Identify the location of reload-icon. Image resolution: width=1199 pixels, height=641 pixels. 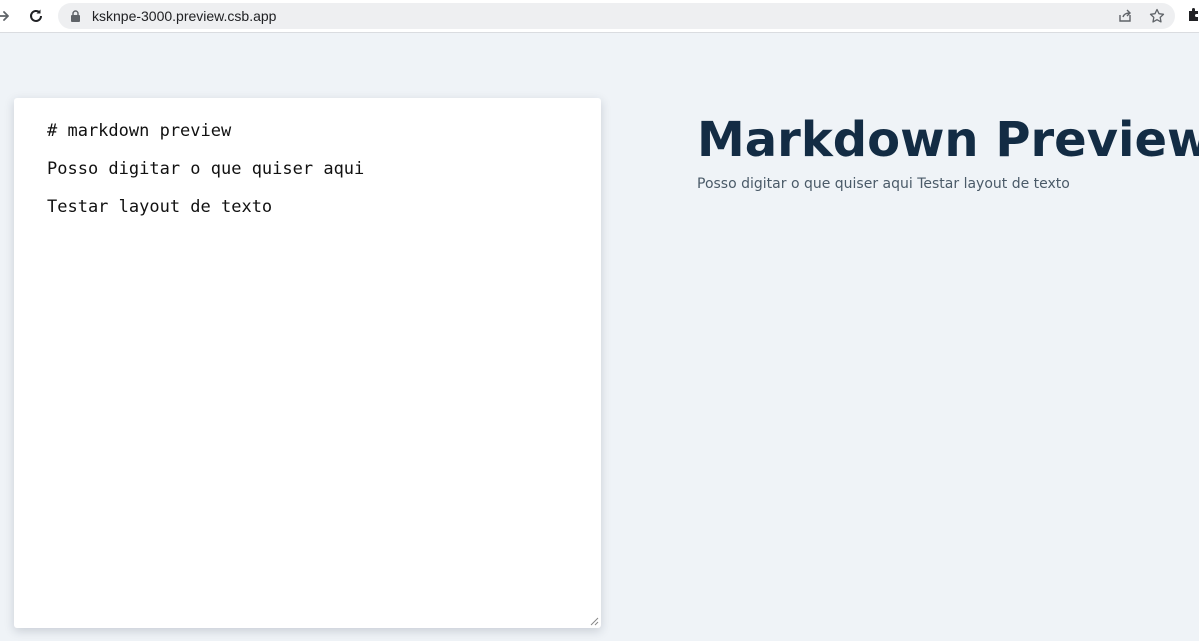
(36, 16).